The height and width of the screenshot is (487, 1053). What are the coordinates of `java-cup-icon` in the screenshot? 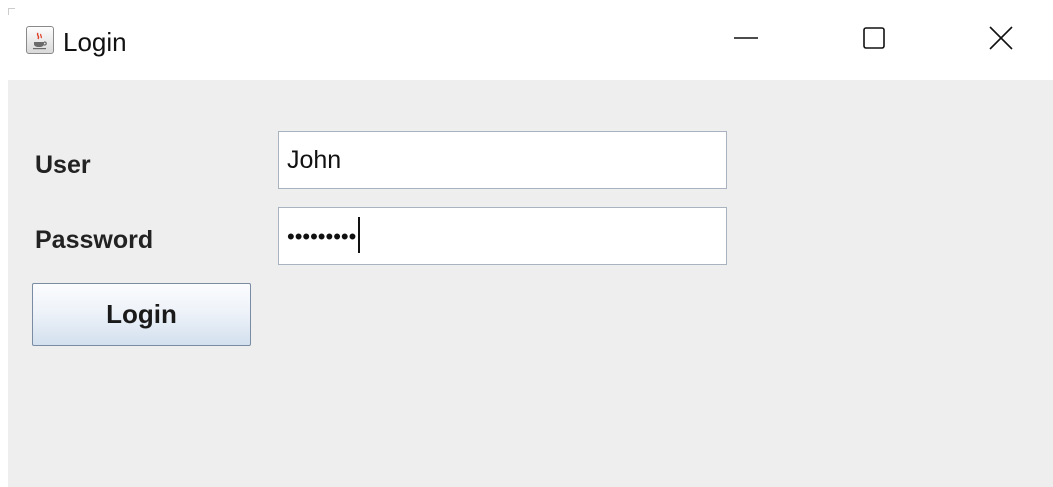 It's located at (40, 40).